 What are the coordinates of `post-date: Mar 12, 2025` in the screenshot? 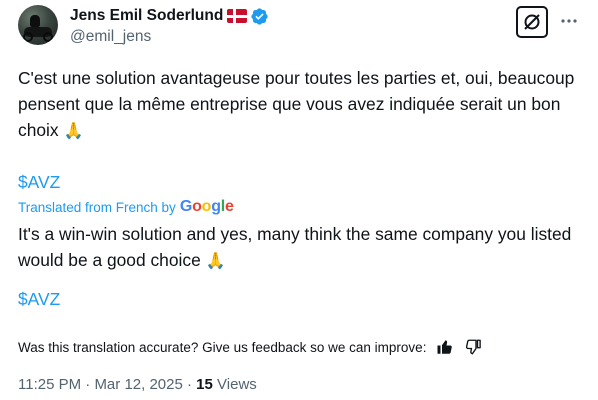 It's located at (138, 384).